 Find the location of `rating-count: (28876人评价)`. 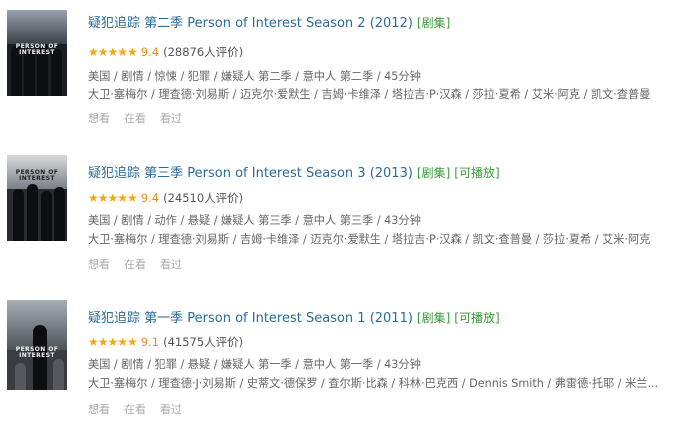

rating-count: (28876人评价) is located at coordinates (203, 52).